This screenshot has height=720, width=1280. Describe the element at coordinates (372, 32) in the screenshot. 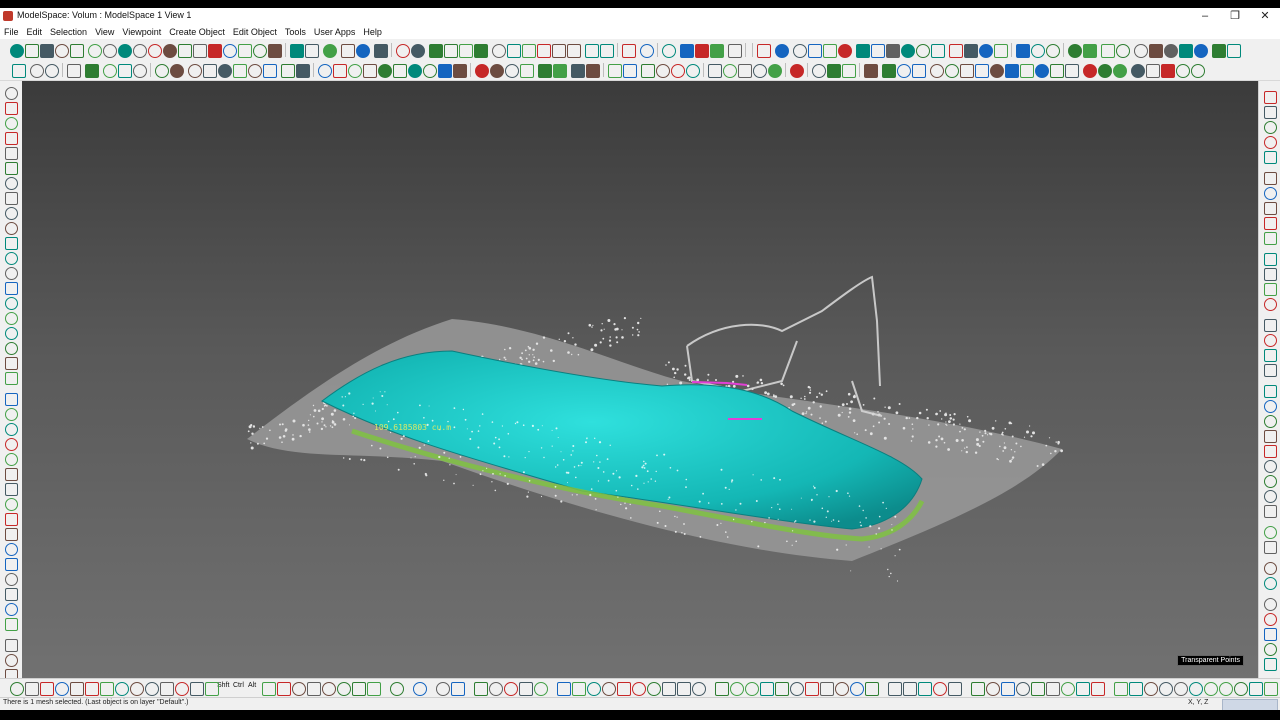

I see `menu-help: Help` at that location.